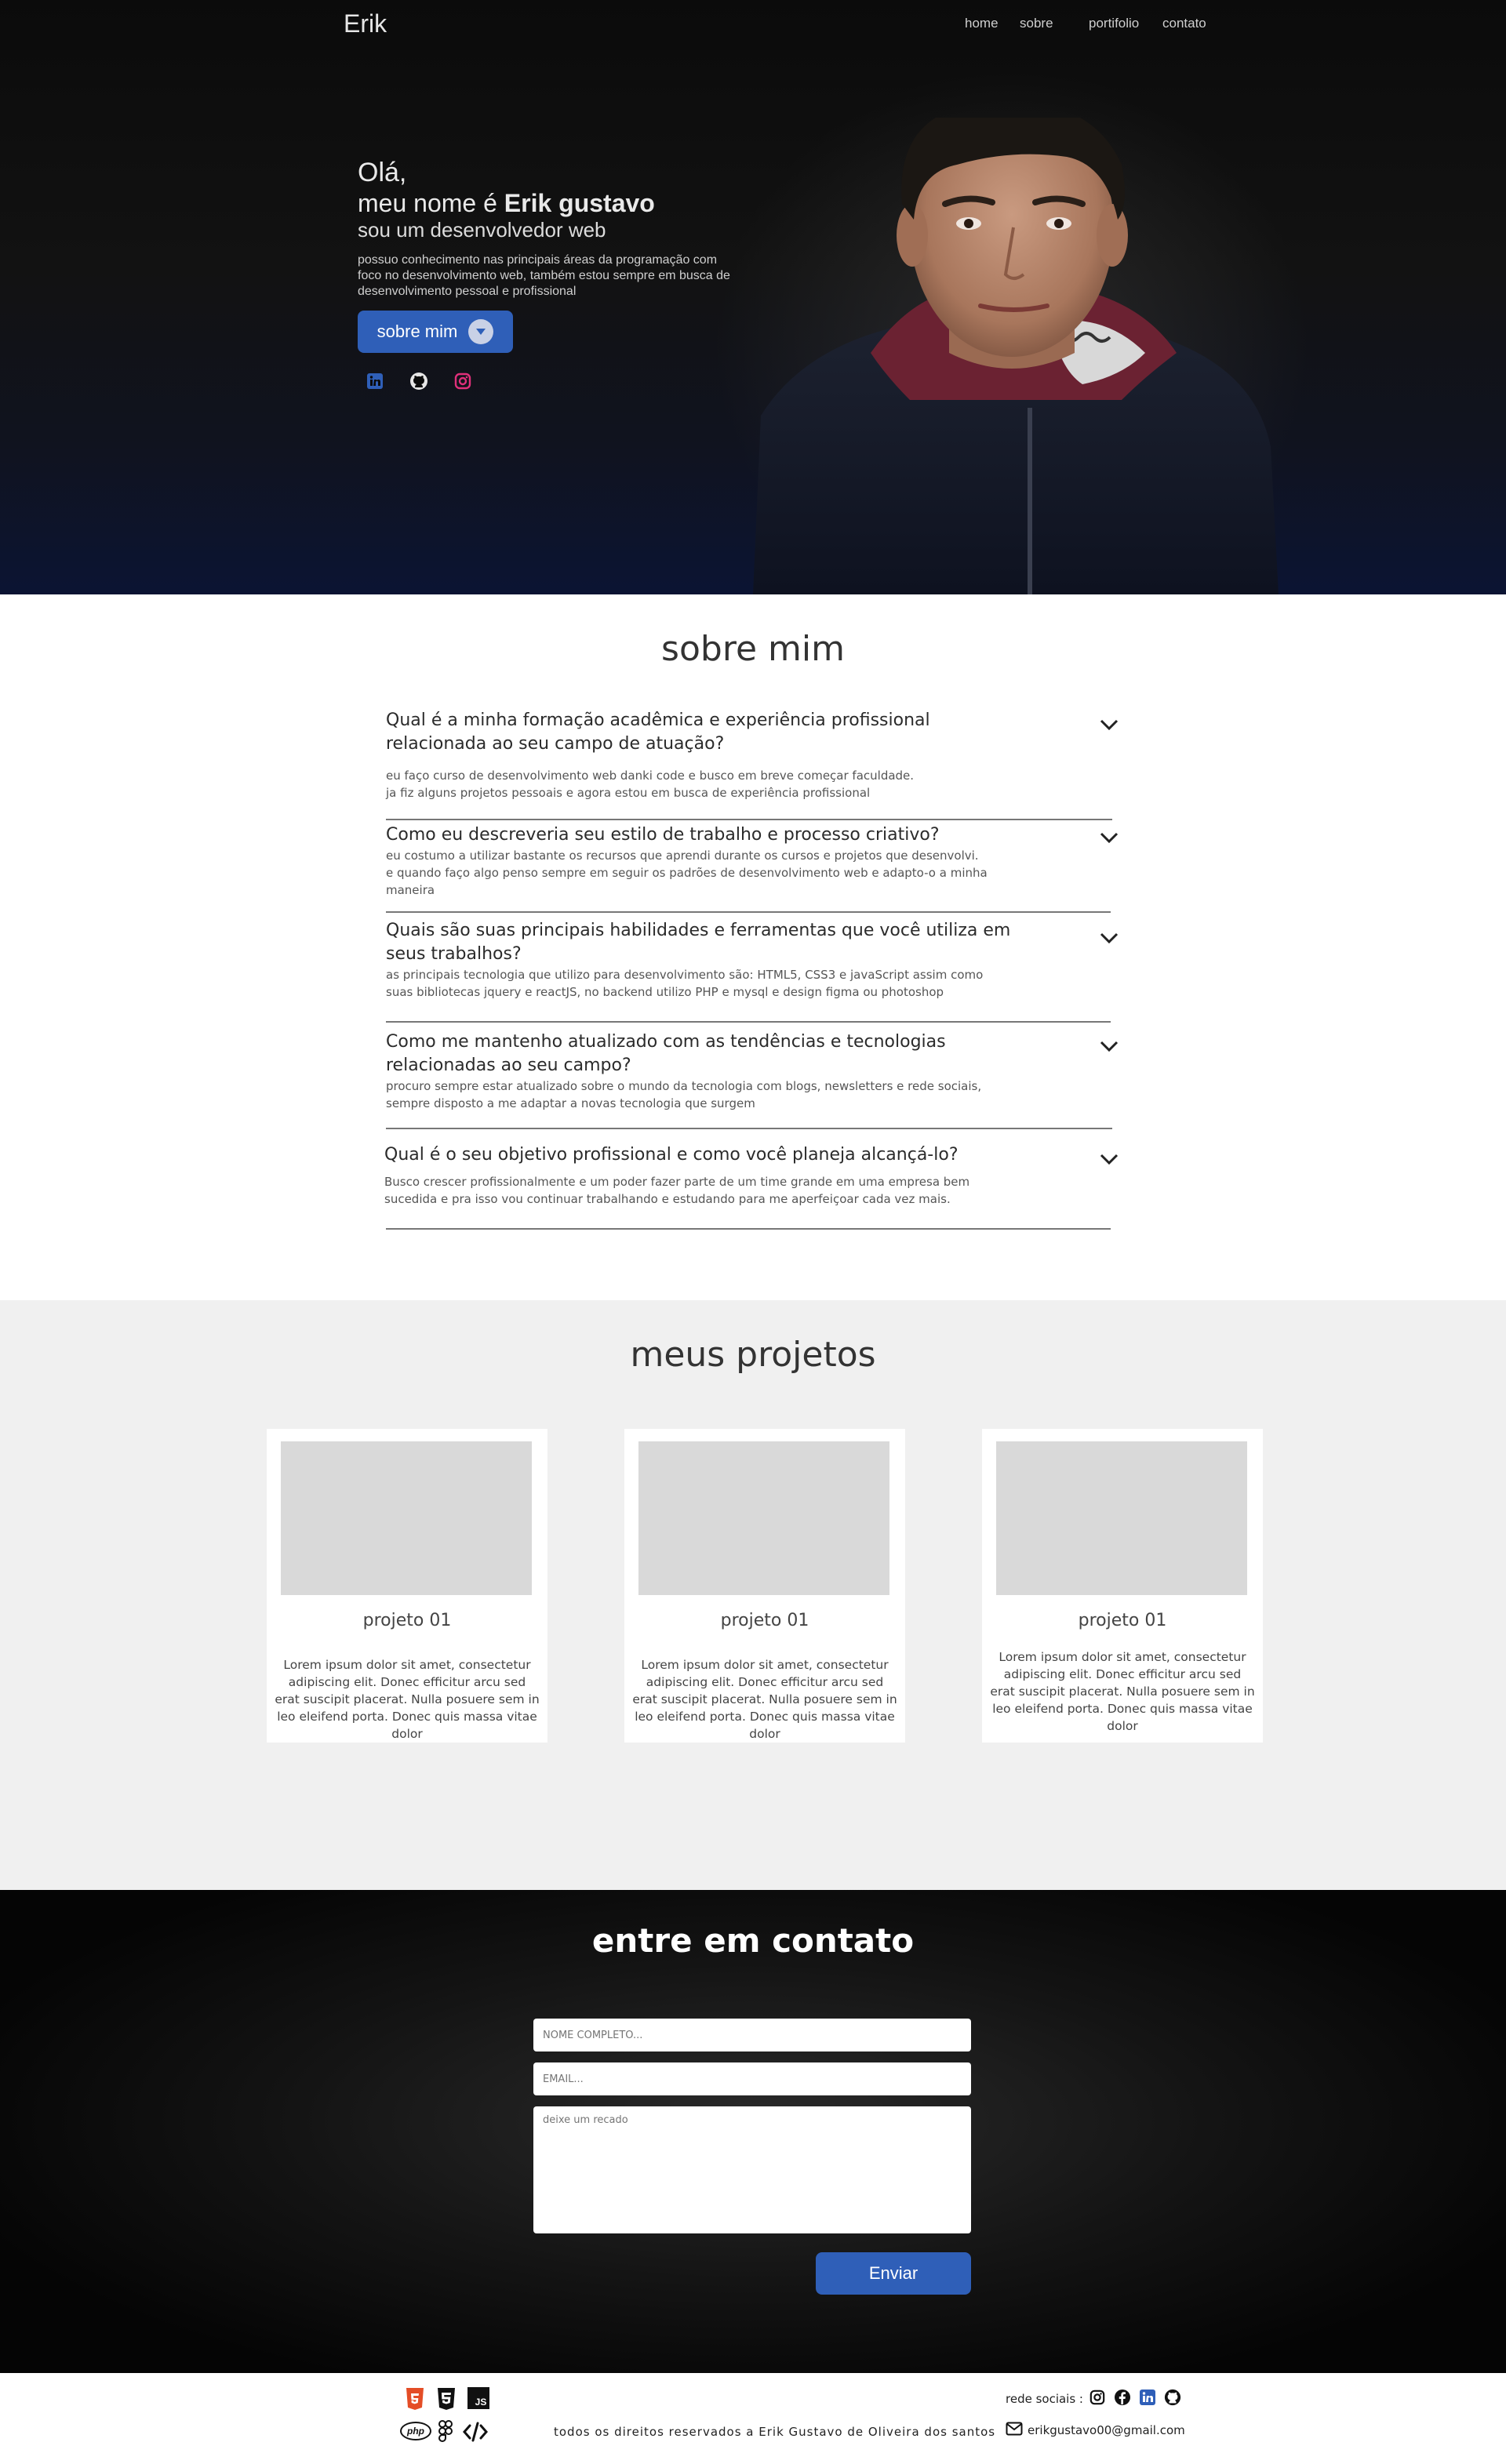 The width and height of the screenshot is (1506, 2464). I want to click on footer-socials, so click(1135, 2397).